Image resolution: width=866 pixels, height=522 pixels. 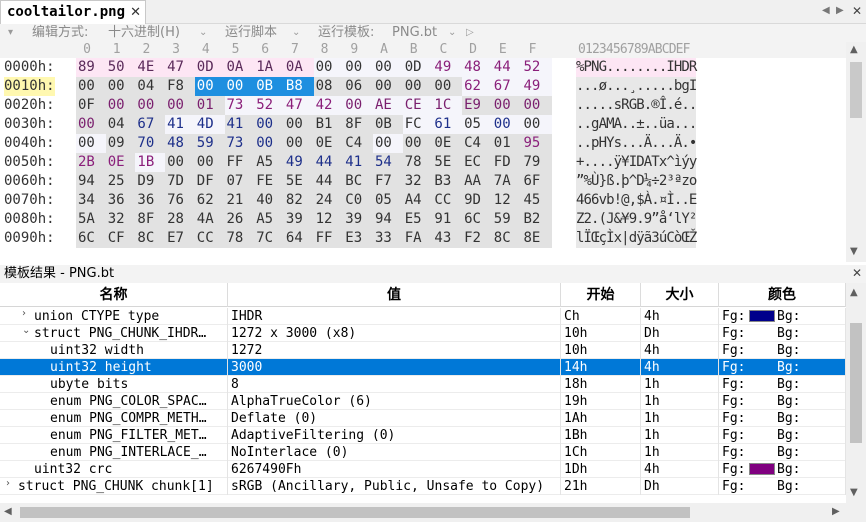 What do you see at coordinates (8, 511) in the screenshot?
I see `scroll-left-icon: ◀` at bounding box center [8, 511].